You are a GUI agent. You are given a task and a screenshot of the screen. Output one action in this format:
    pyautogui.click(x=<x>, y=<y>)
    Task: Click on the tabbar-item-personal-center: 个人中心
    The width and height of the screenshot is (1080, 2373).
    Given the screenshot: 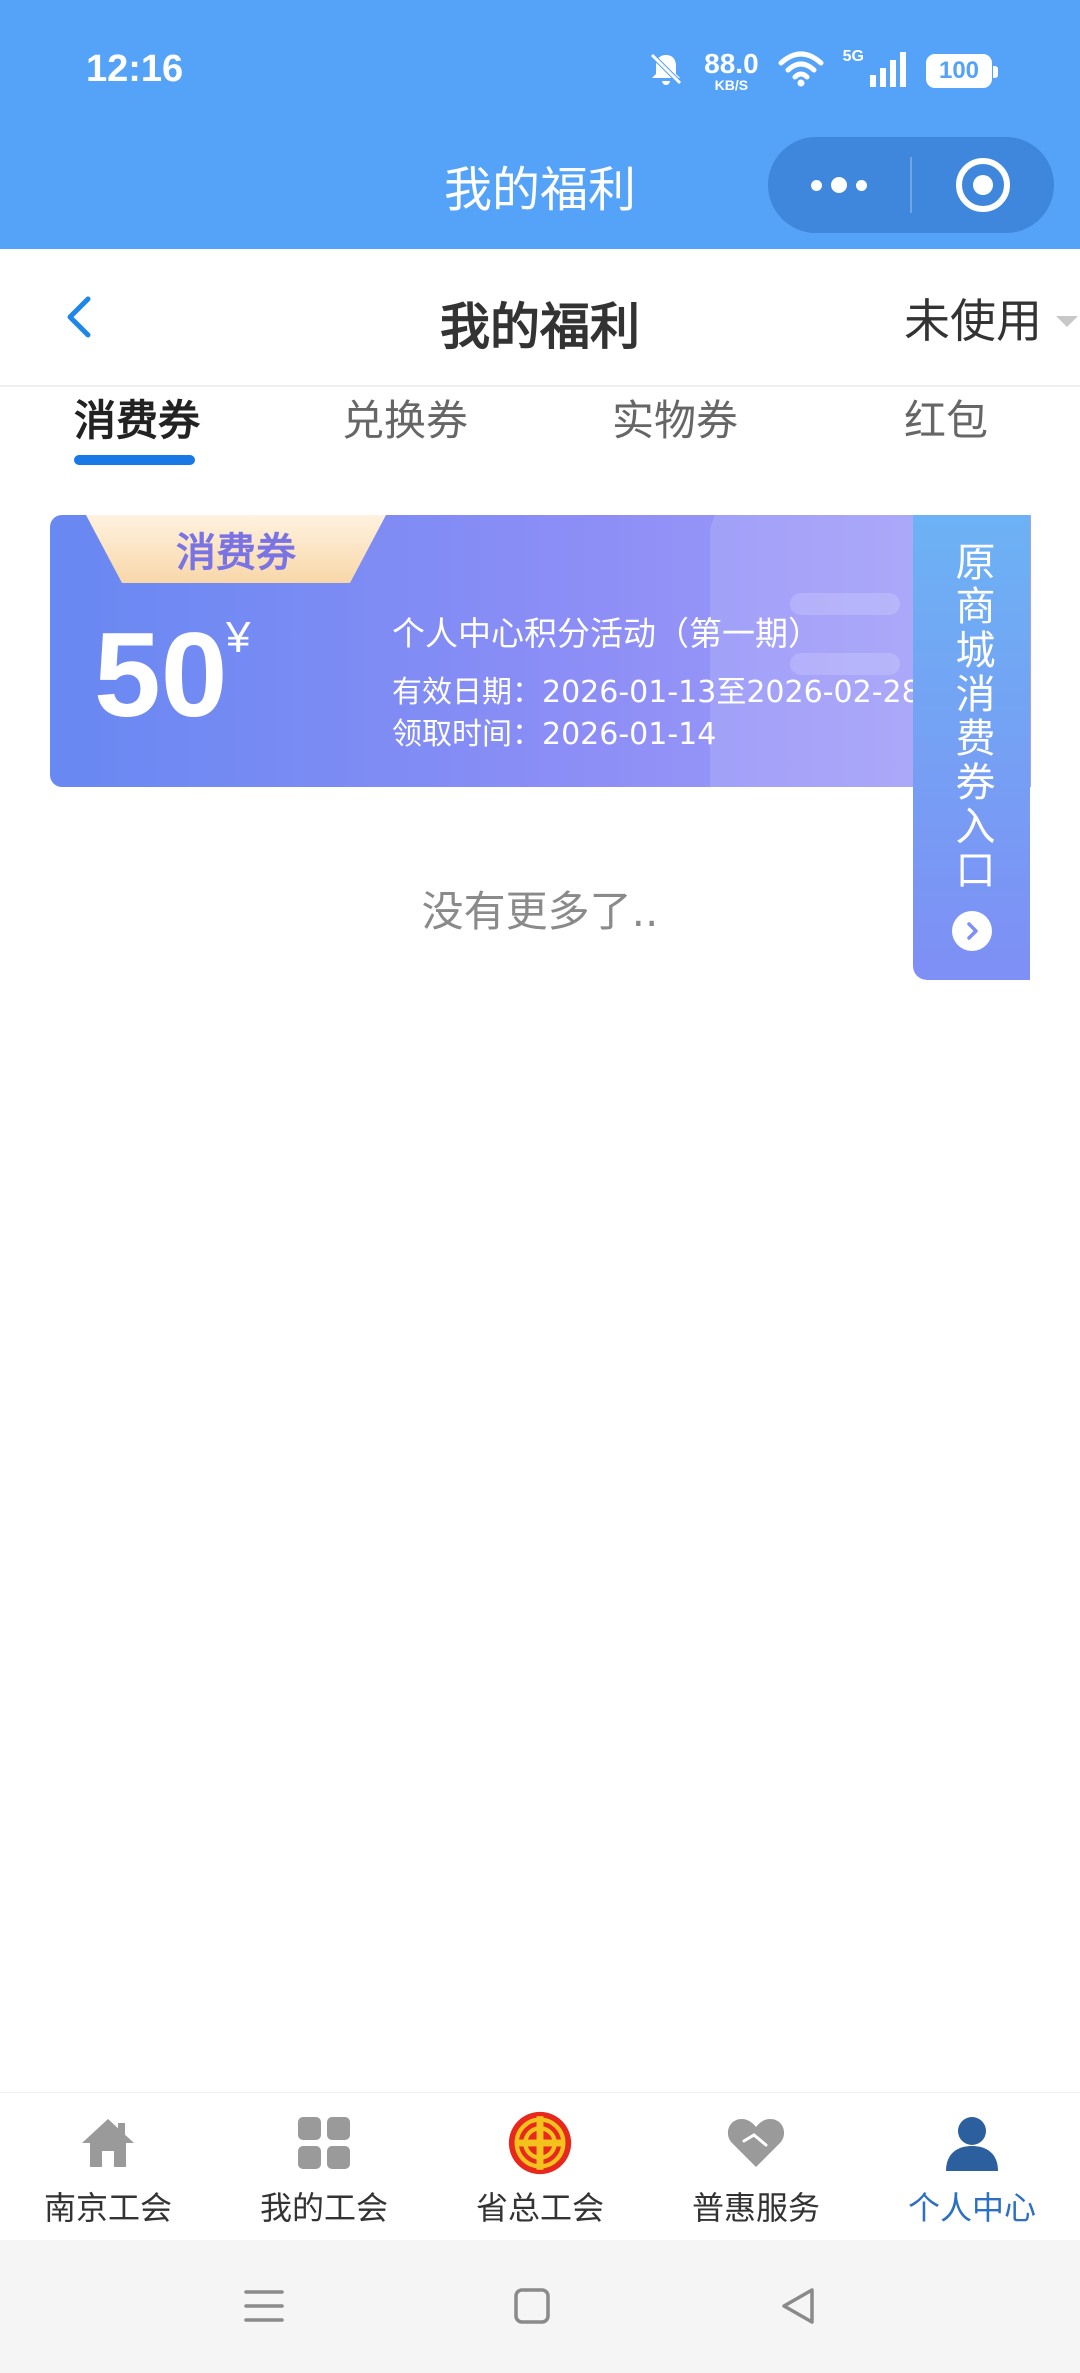 What is the action you would take?
    pyautogui.click(x=972, y=2170)
    